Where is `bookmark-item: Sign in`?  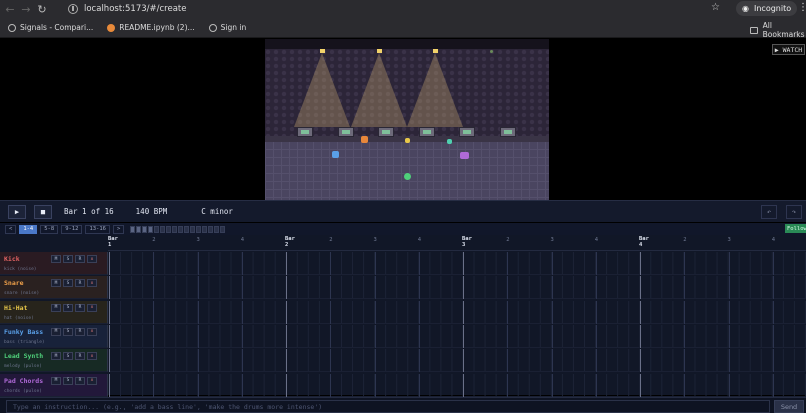
bookmark-item: Sign in is located at coordinates (227, 27).